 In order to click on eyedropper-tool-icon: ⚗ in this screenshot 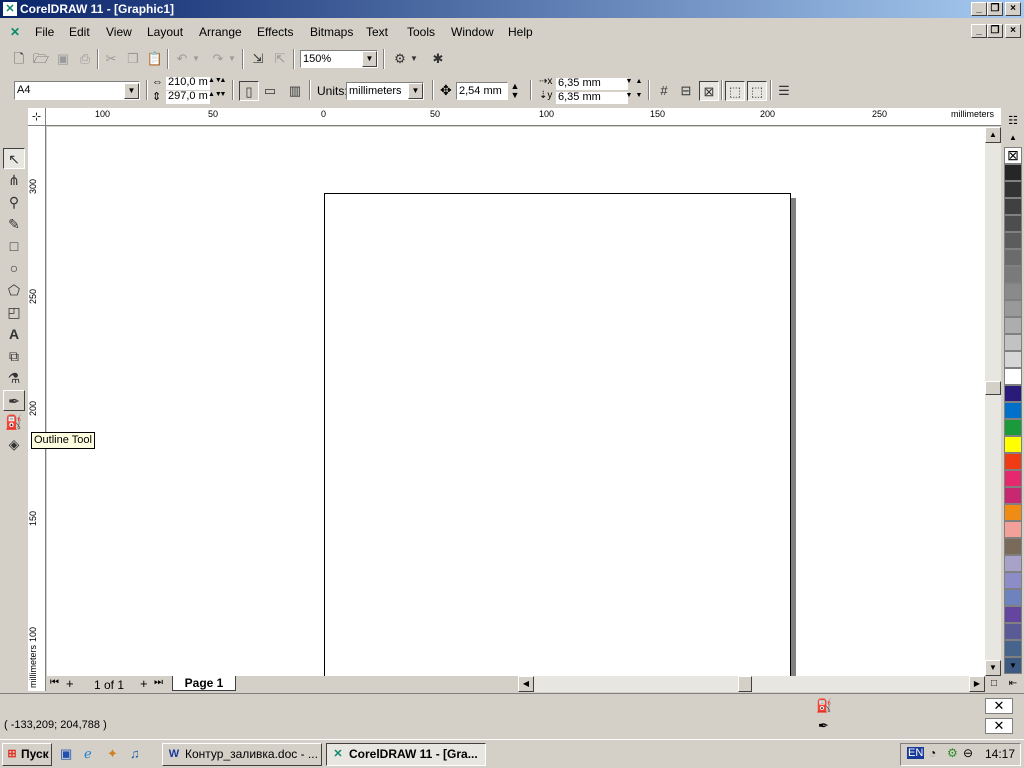, I will do `click(14, 378)`.